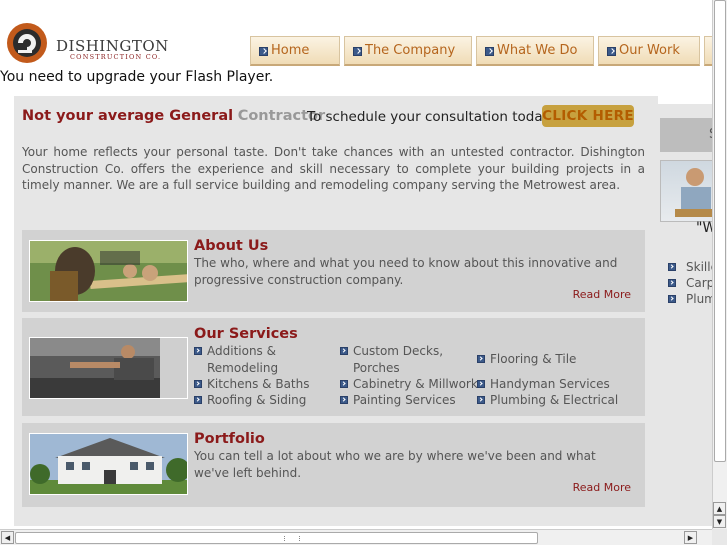 Image resolution: width=727 pixels, height=545 pixels. Describe the element at coordinates (719, 508) in the screenshot. I see `scroll-up-button: ▲` at that location.